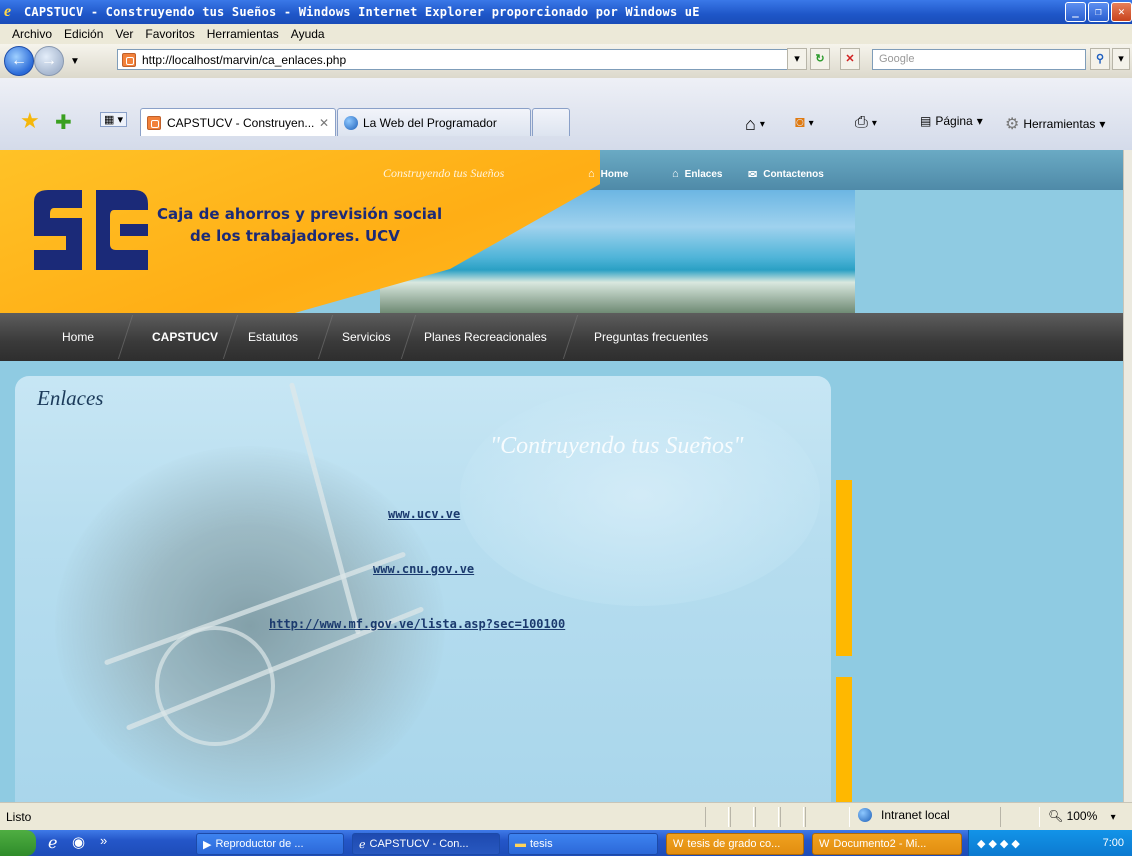 This screenshot has width=1132, height=856. I want to click on back-button: ←, so click(19, 61).